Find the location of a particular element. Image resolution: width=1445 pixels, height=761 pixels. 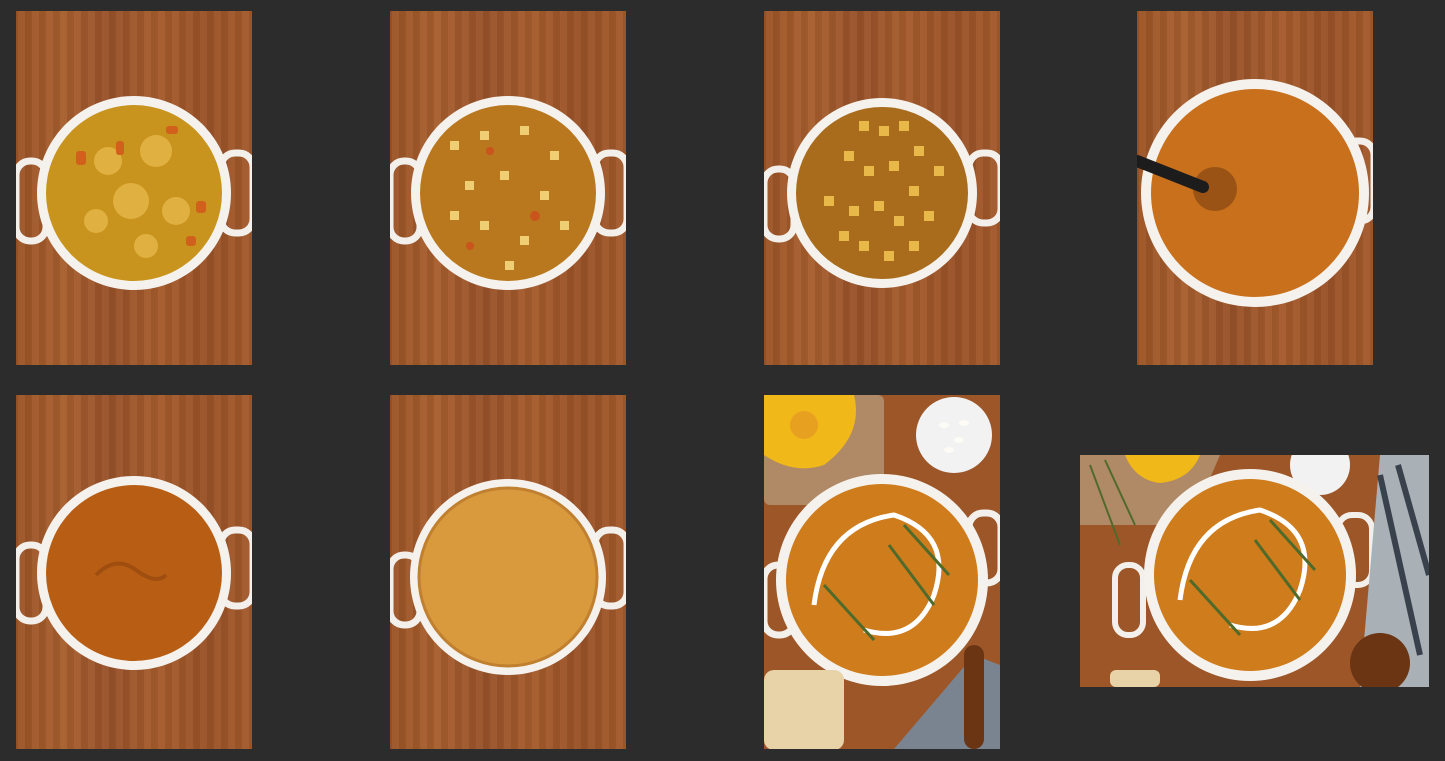

pot-immersion-blender-illustration is located at coordinates (1255, 193).